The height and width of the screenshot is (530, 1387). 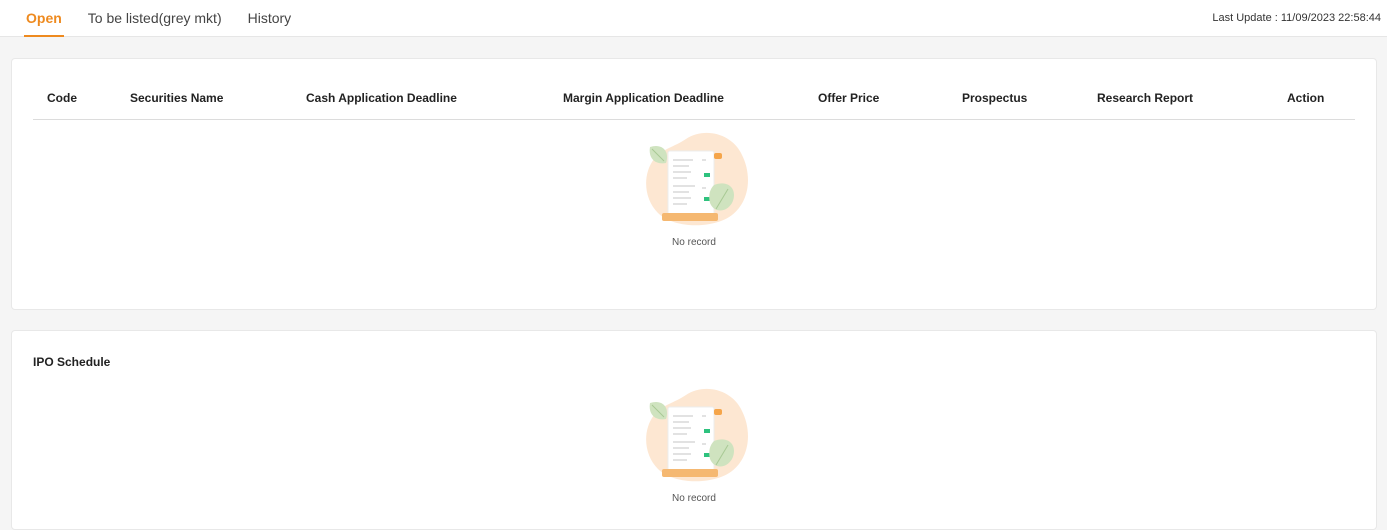 I want to click on col-research-report: Research Report, so click(x=1145, y=98).